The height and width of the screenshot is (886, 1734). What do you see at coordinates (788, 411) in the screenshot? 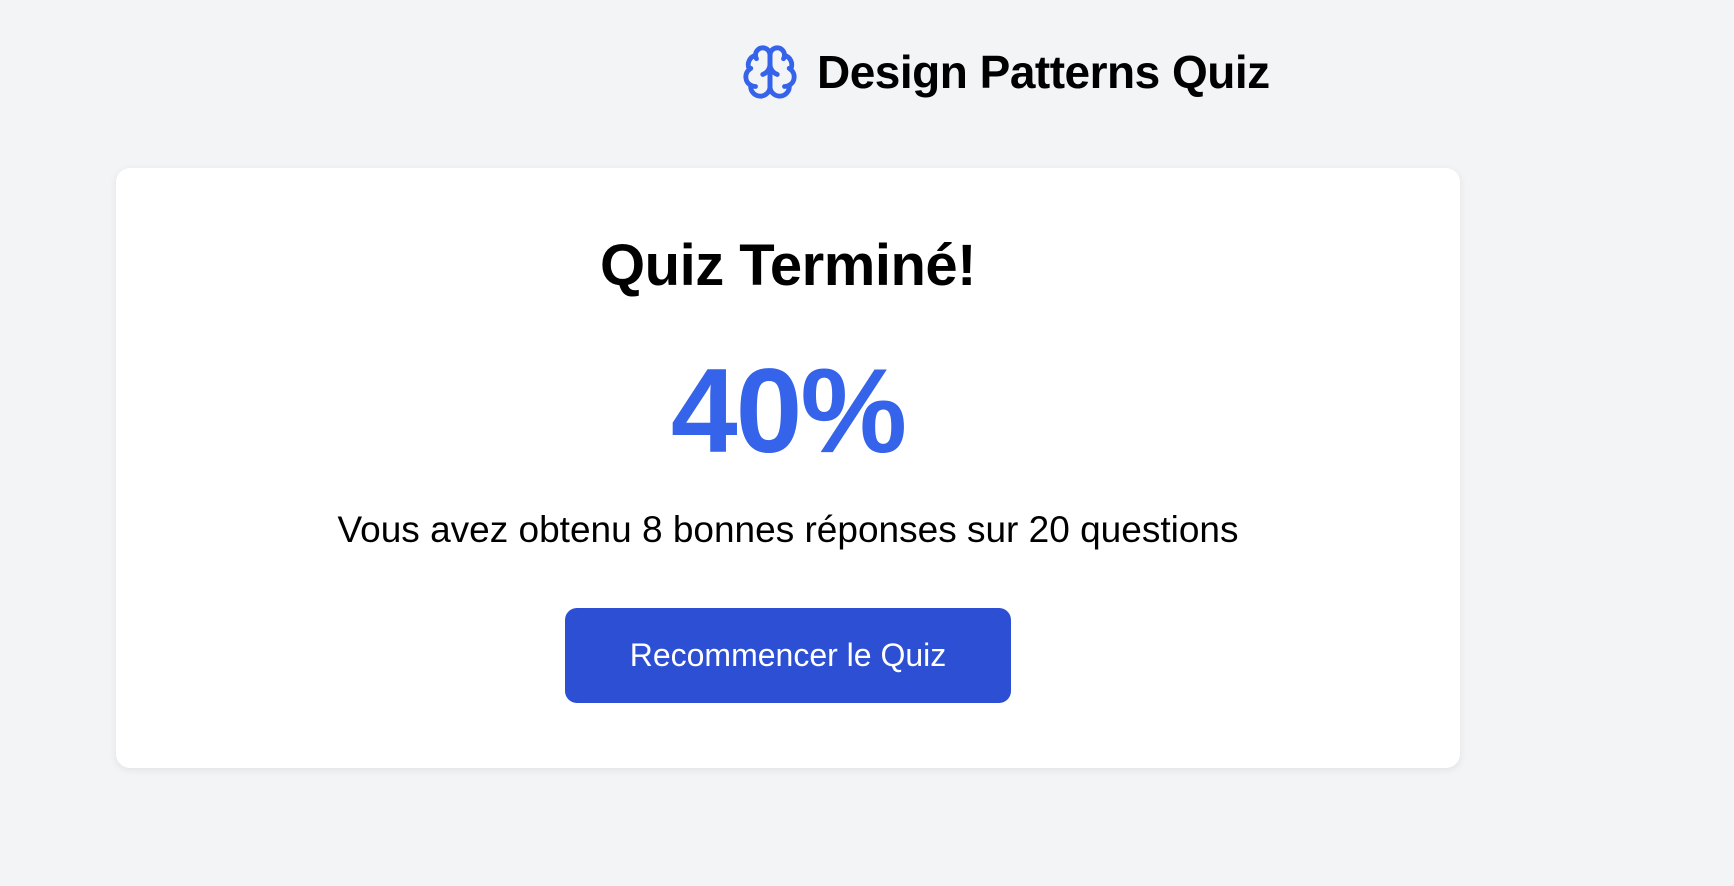
I see `score-percentage: 40%` at bounding box center [788, 411].